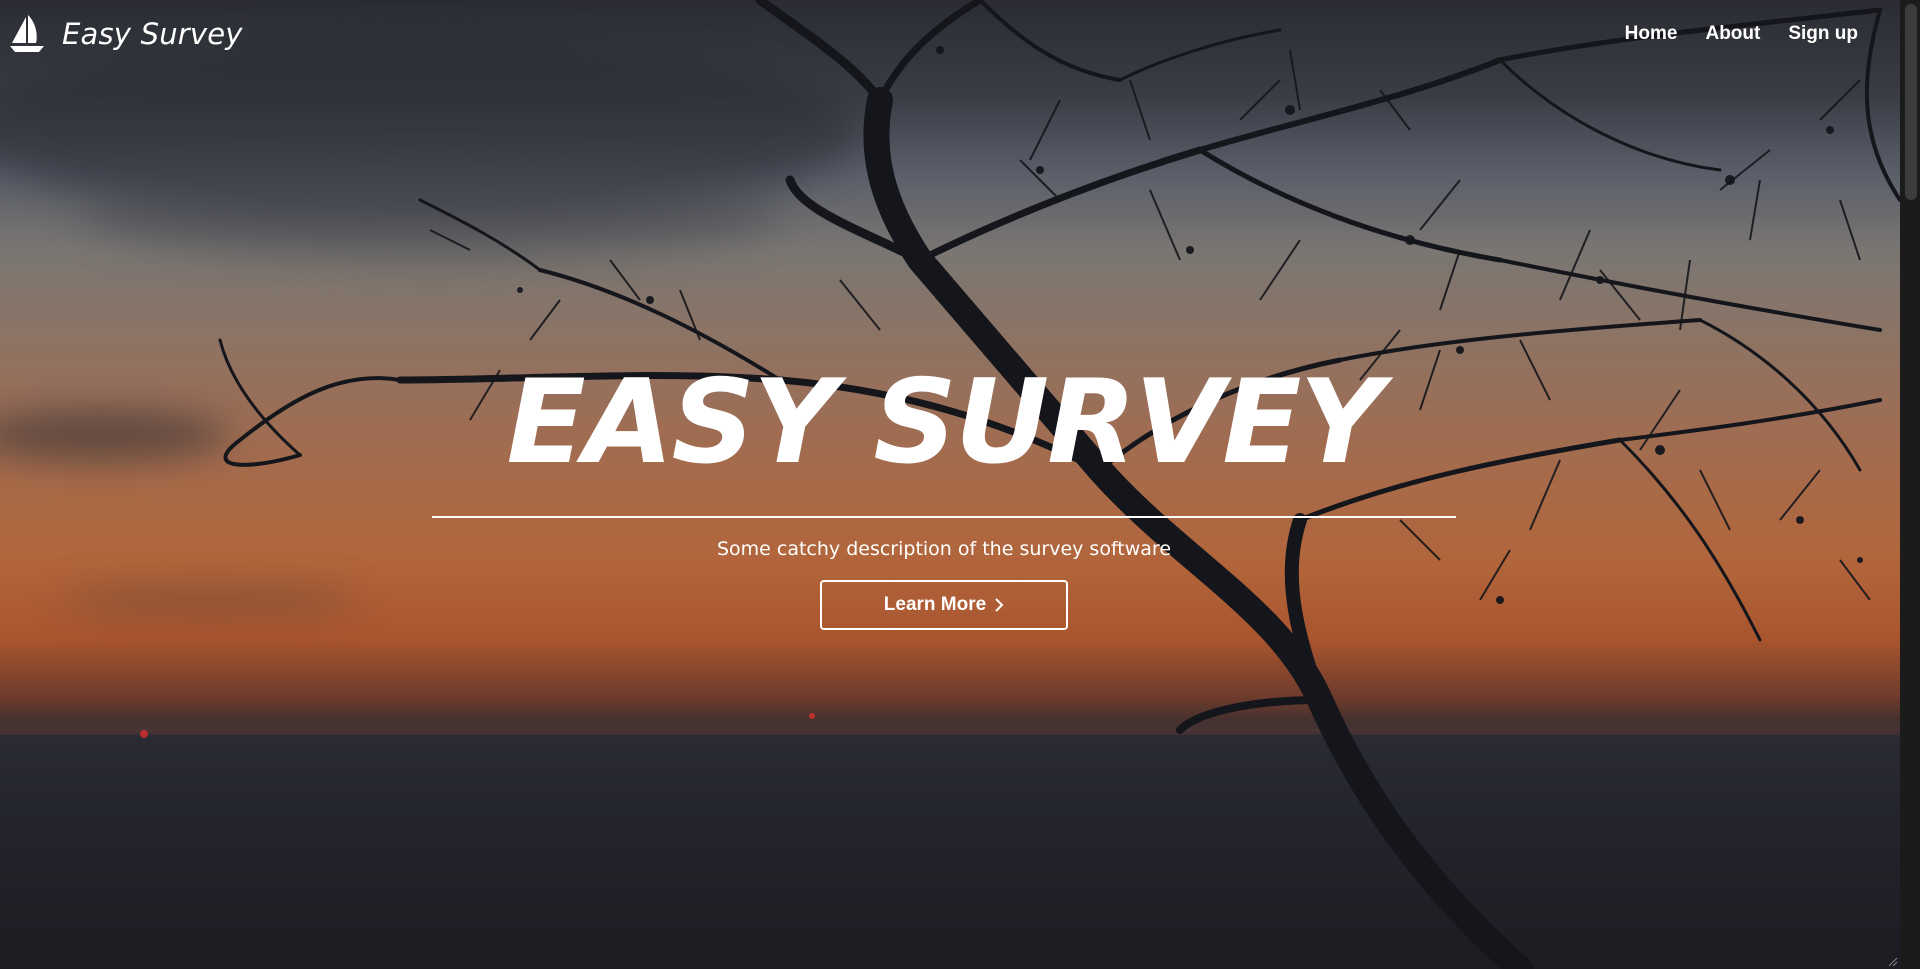 The width and height of the screenshot is (1920, 969). I want to click on sailboat-icon, so click(27, 33).